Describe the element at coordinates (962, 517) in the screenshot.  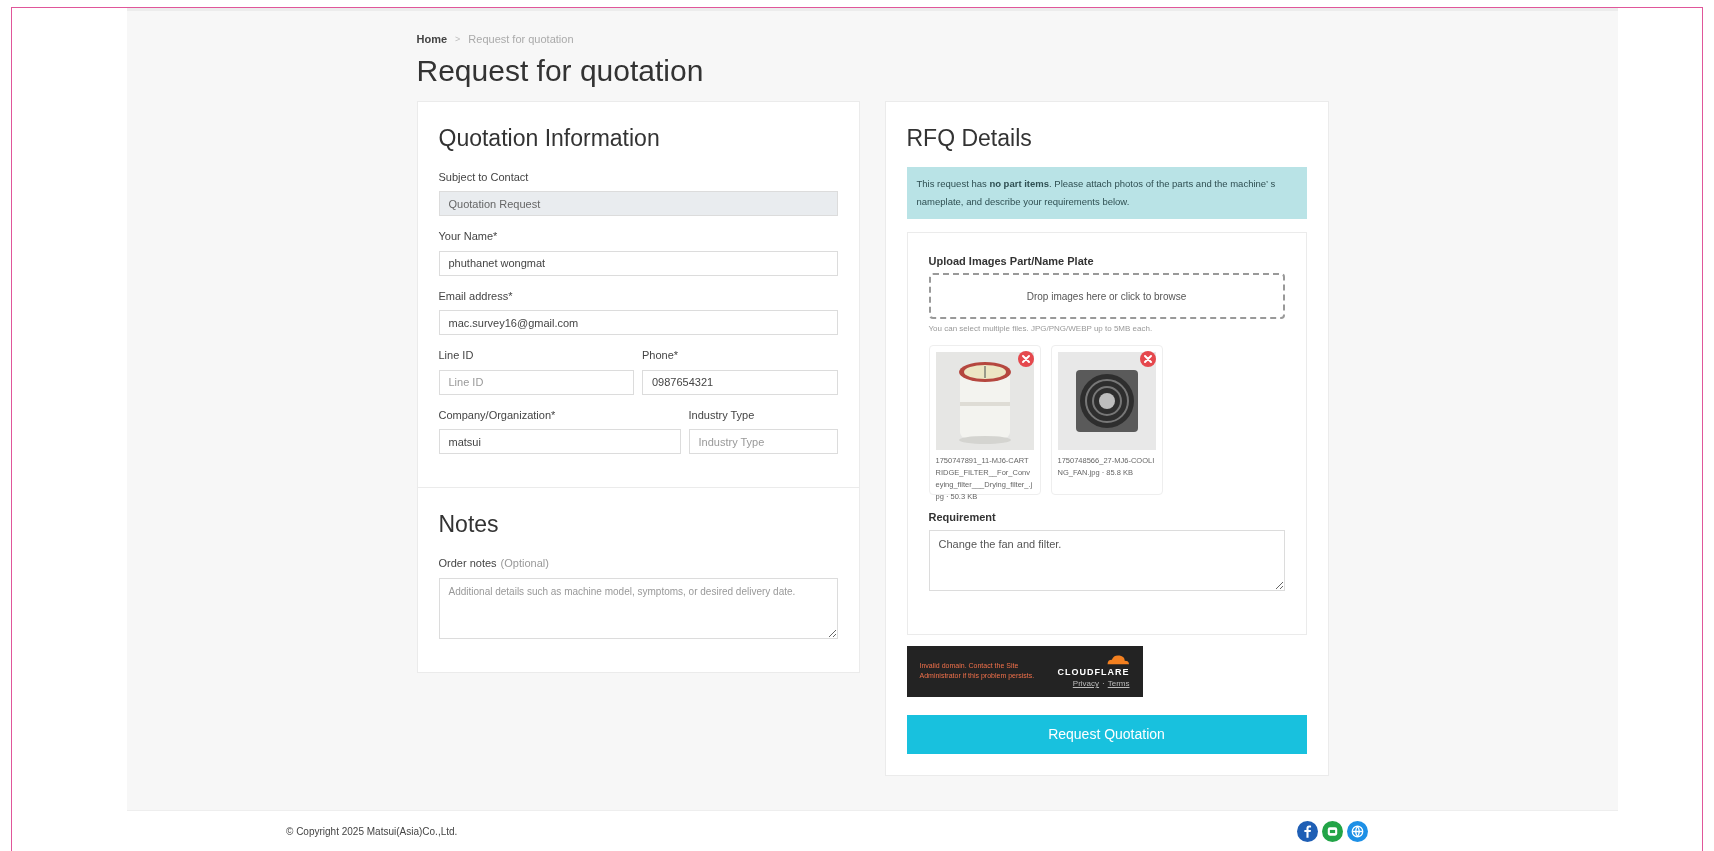
I see `field-label: Requirement` at that location.